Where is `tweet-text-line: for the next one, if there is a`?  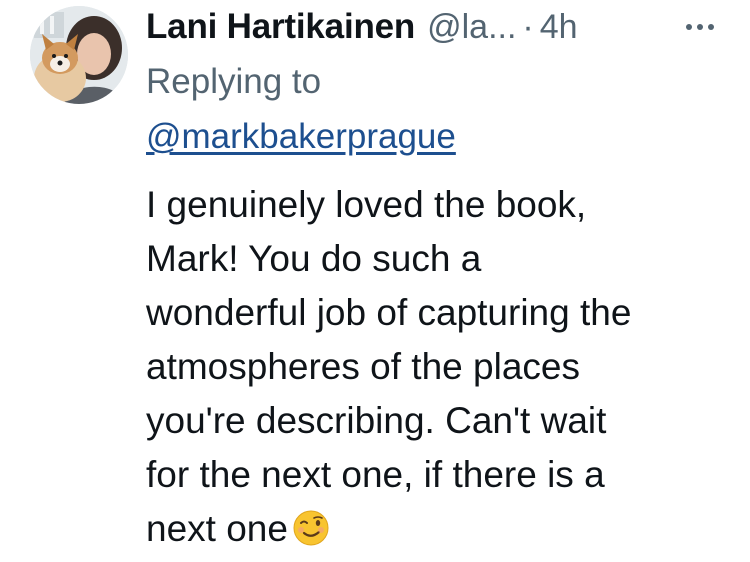 tweet-text-line: for the next one, if there is a is located at coordinates (375, 474).